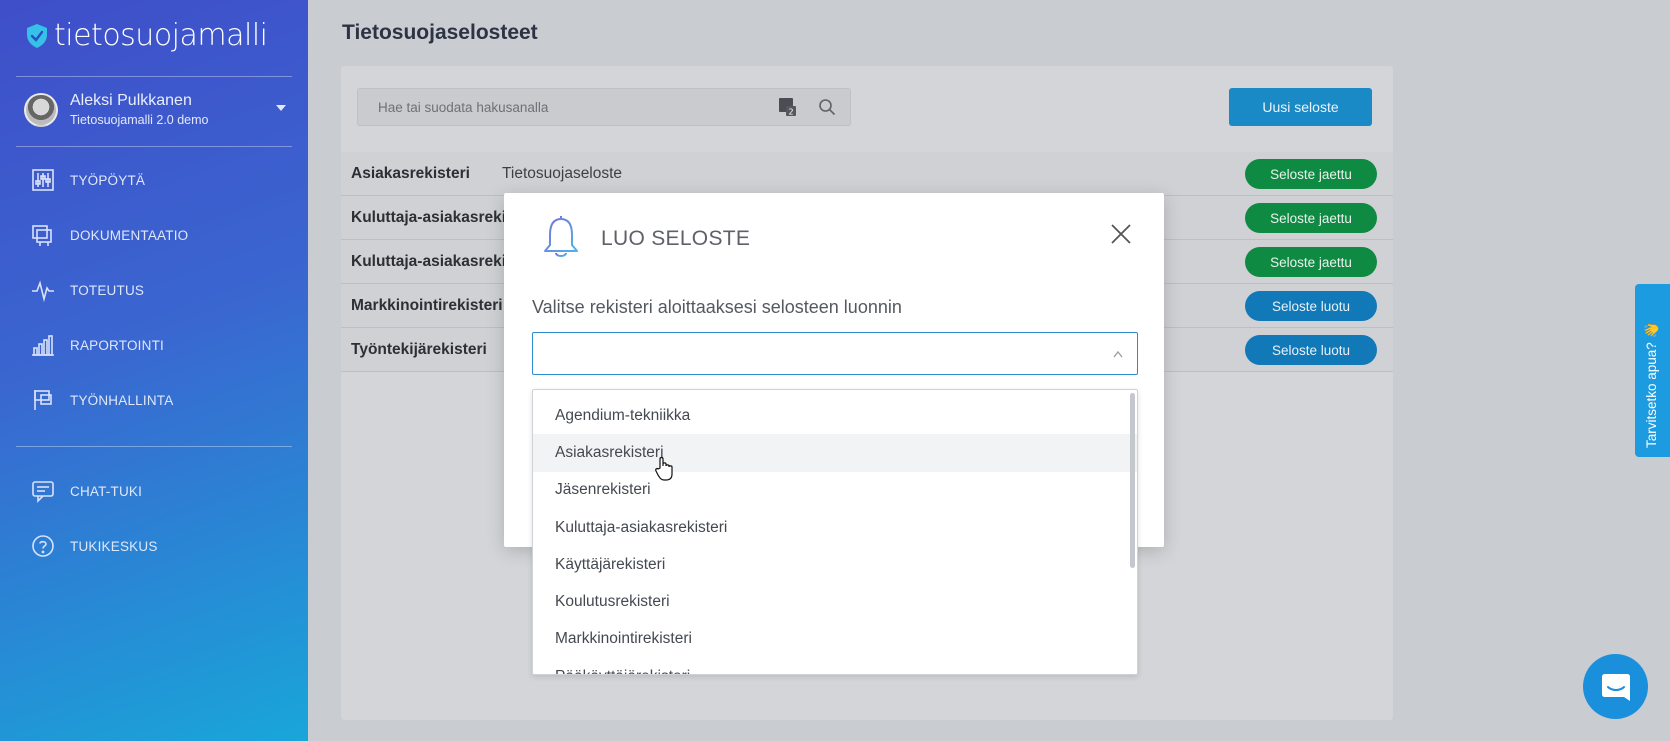 This screenshot has width=1670, height=741. What do you see at coordinates (139, 120) in the screenshot?
I see `user-org: Tietosuojamalli 2.0 demo` at bounding box center [139, 120].